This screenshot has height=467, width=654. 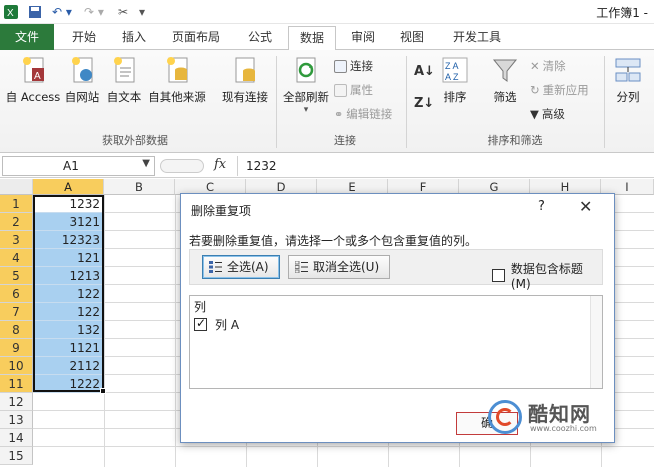 I want to click on column-a-checkbox, so click(x=200, y=323).